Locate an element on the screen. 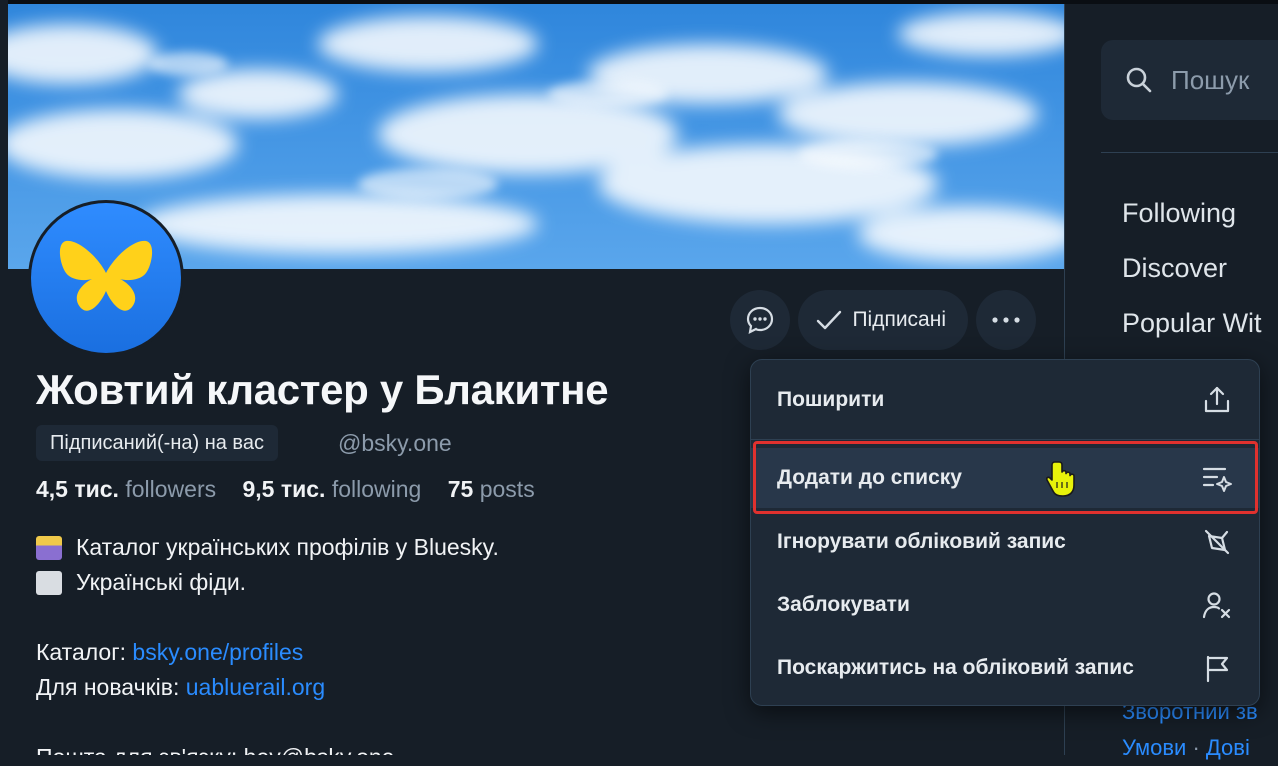 The height and width of the screenshot is (766, 1278). list-add-icon is located at coordinates (1217, 478).